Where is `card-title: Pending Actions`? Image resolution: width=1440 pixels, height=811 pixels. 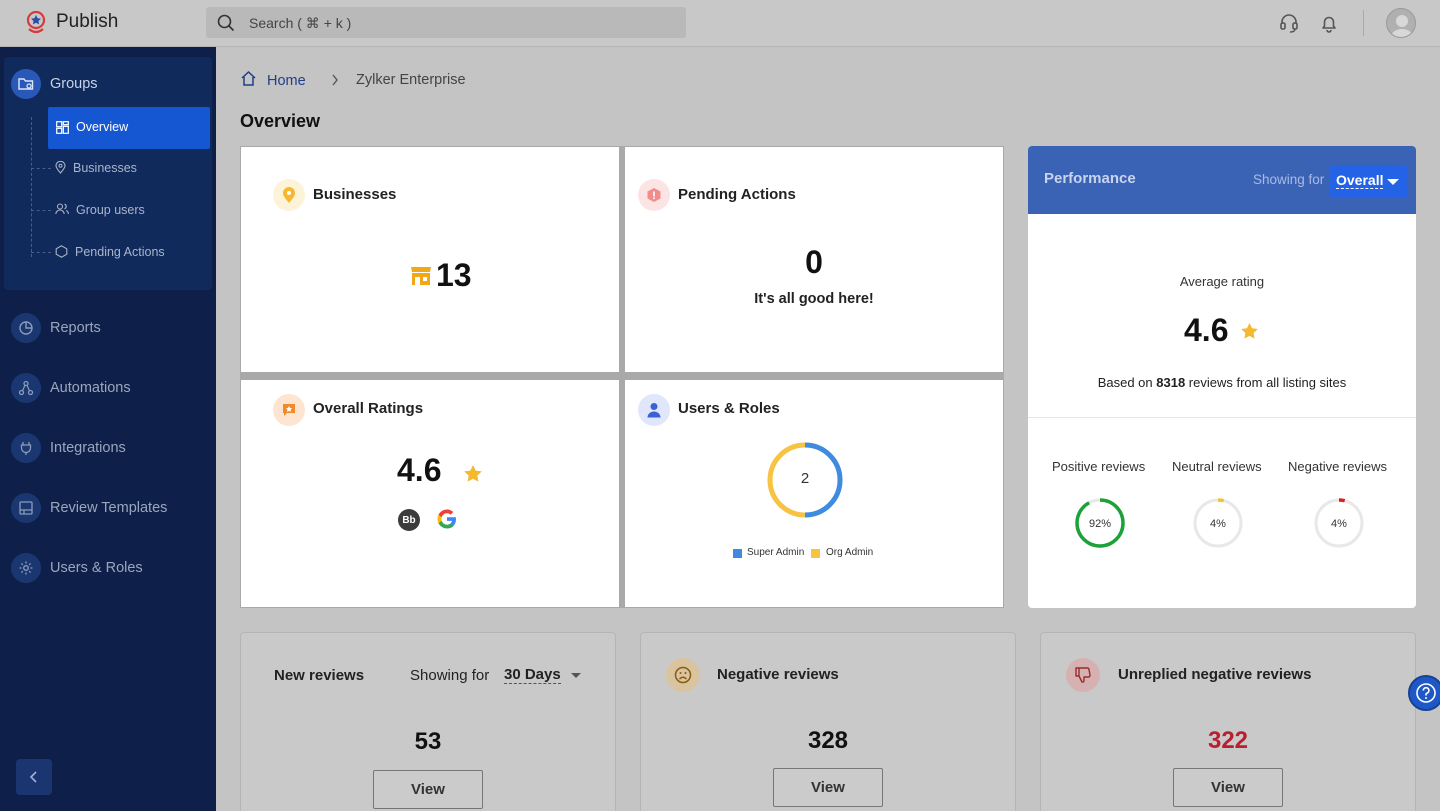 card-title: Pending Actions is located at coordinates (737, 194).